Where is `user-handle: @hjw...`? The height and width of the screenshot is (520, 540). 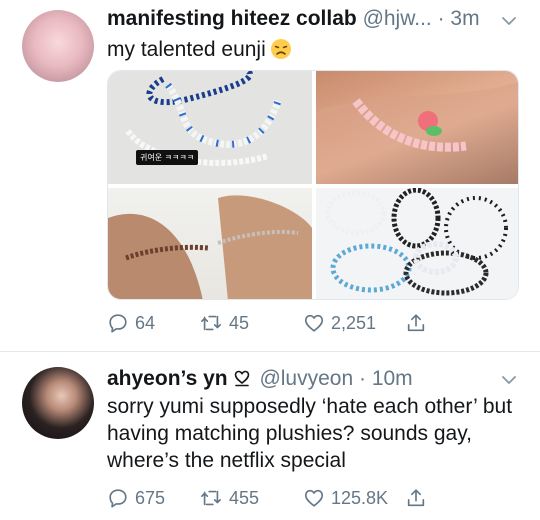
user-handle: @hjw... is located at coordinates (397, 18).